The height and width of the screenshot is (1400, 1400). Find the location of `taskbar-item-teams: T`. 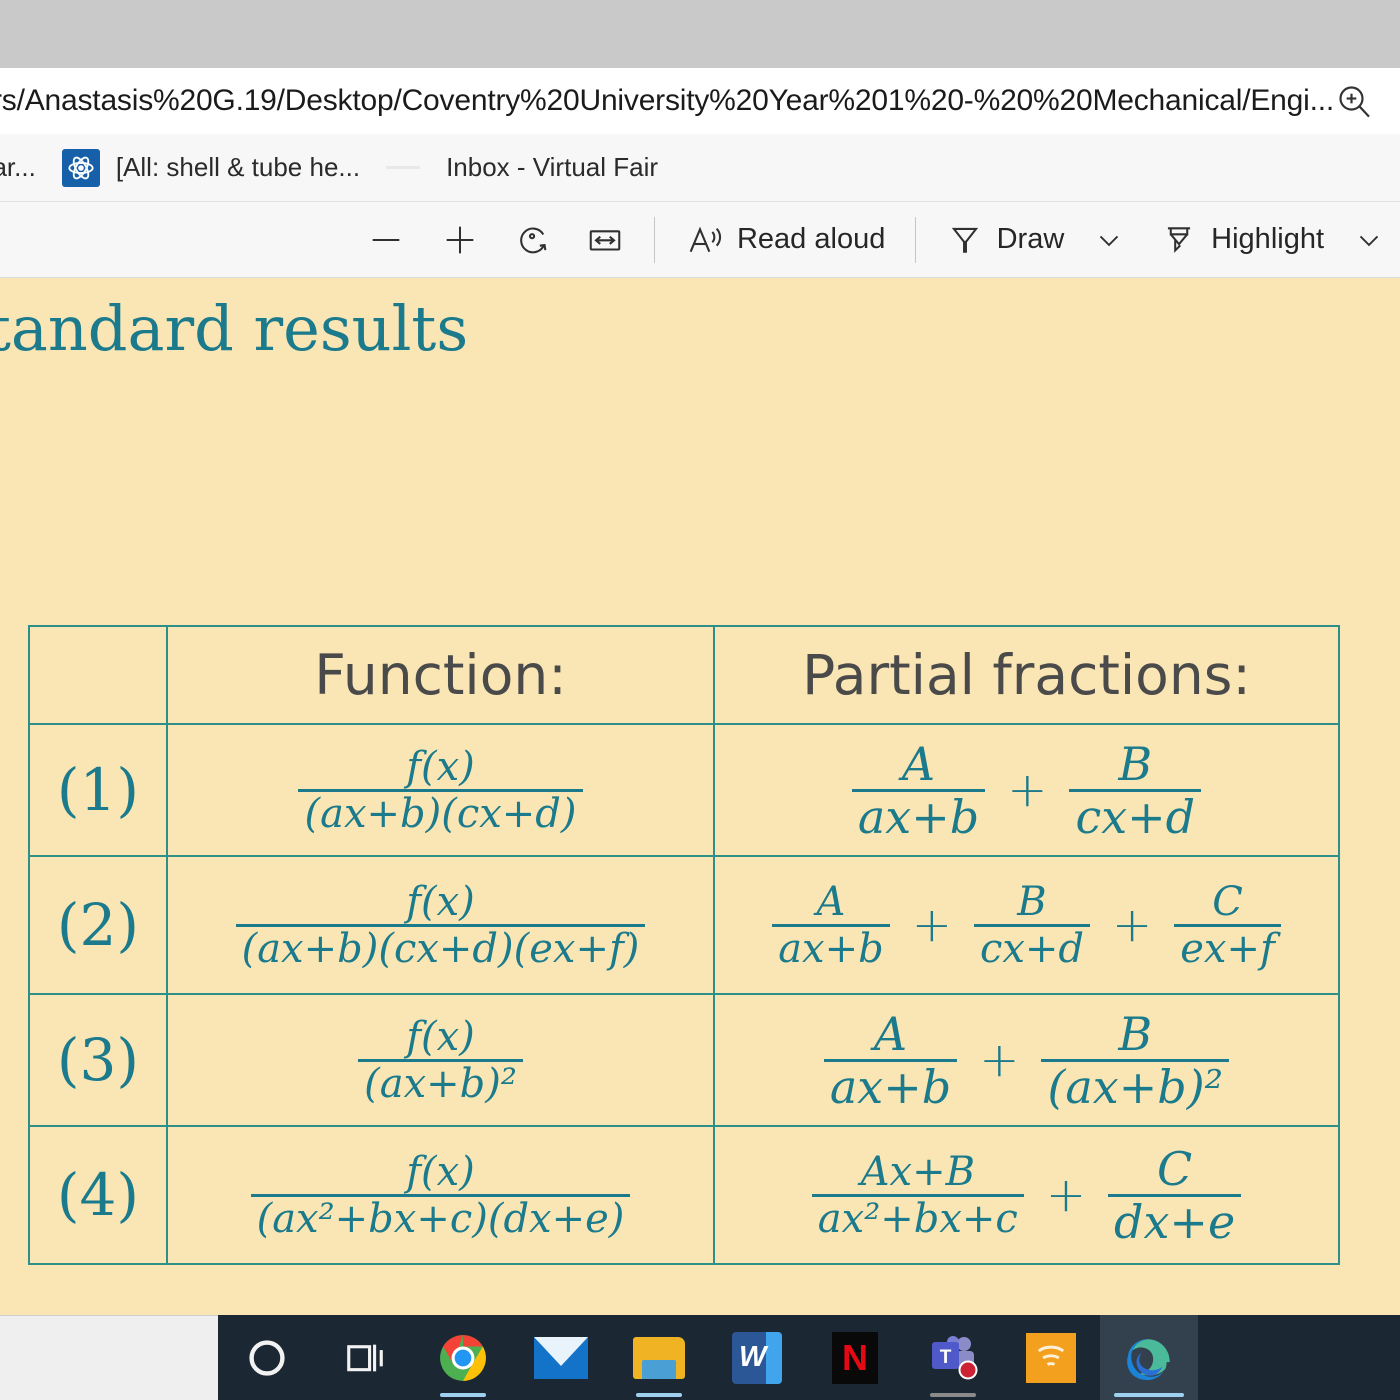

taskbar-item-teams: T is located at coordinates (953, 1357).